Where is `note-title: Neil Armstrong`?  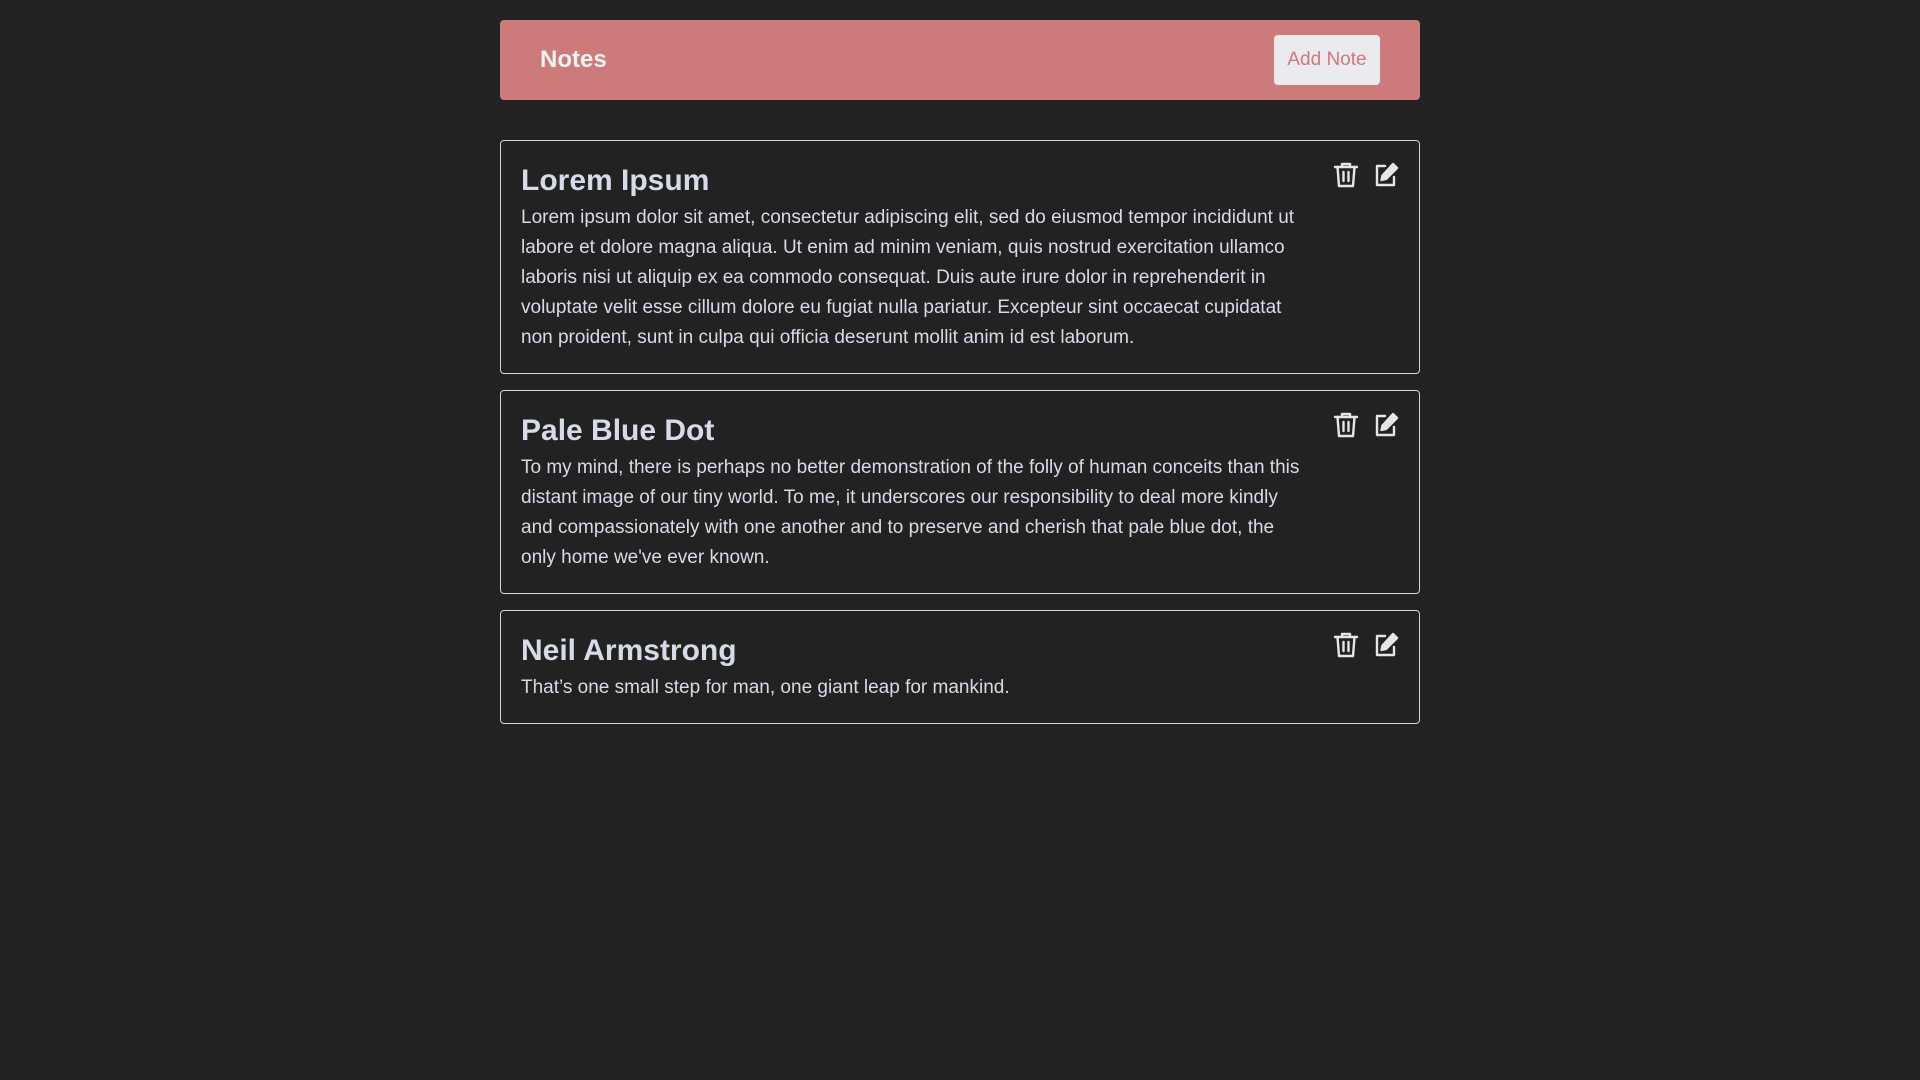
note-title: Neil Armstrong is located at coordinates (629, 650).